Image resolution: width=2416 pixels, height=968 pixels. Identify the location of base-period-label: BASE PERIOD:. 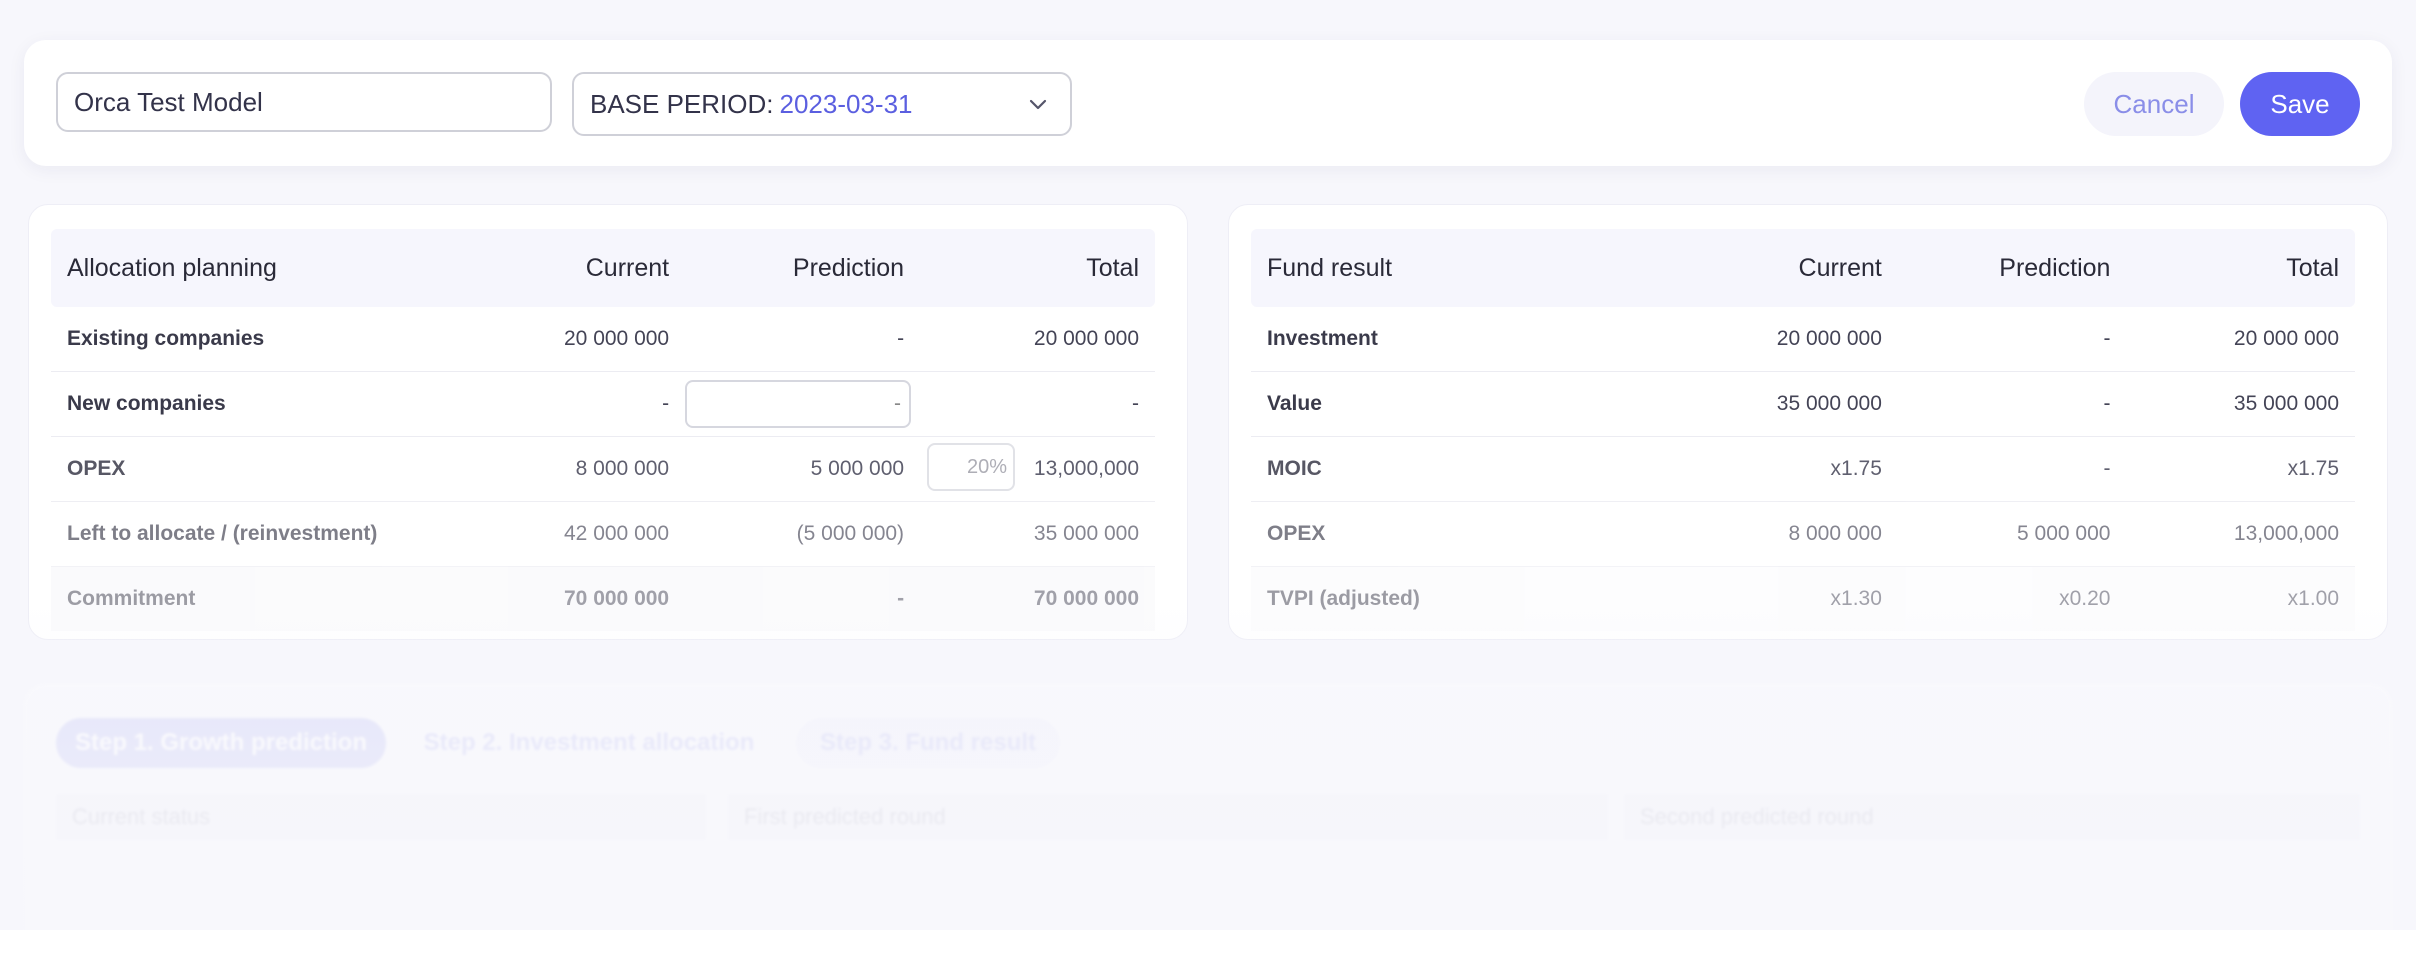
(682, 103).